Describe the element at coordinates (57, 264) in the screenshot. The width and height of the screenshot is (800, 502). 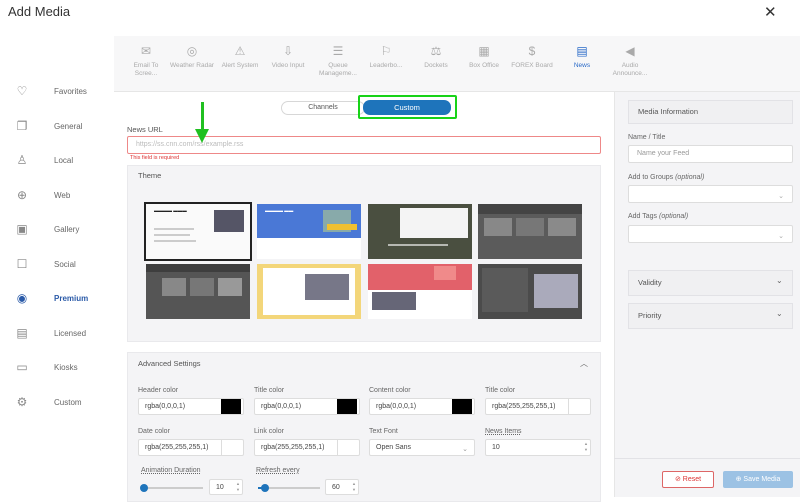
I see `sidebar-item-social: ☐ Social` at that location.